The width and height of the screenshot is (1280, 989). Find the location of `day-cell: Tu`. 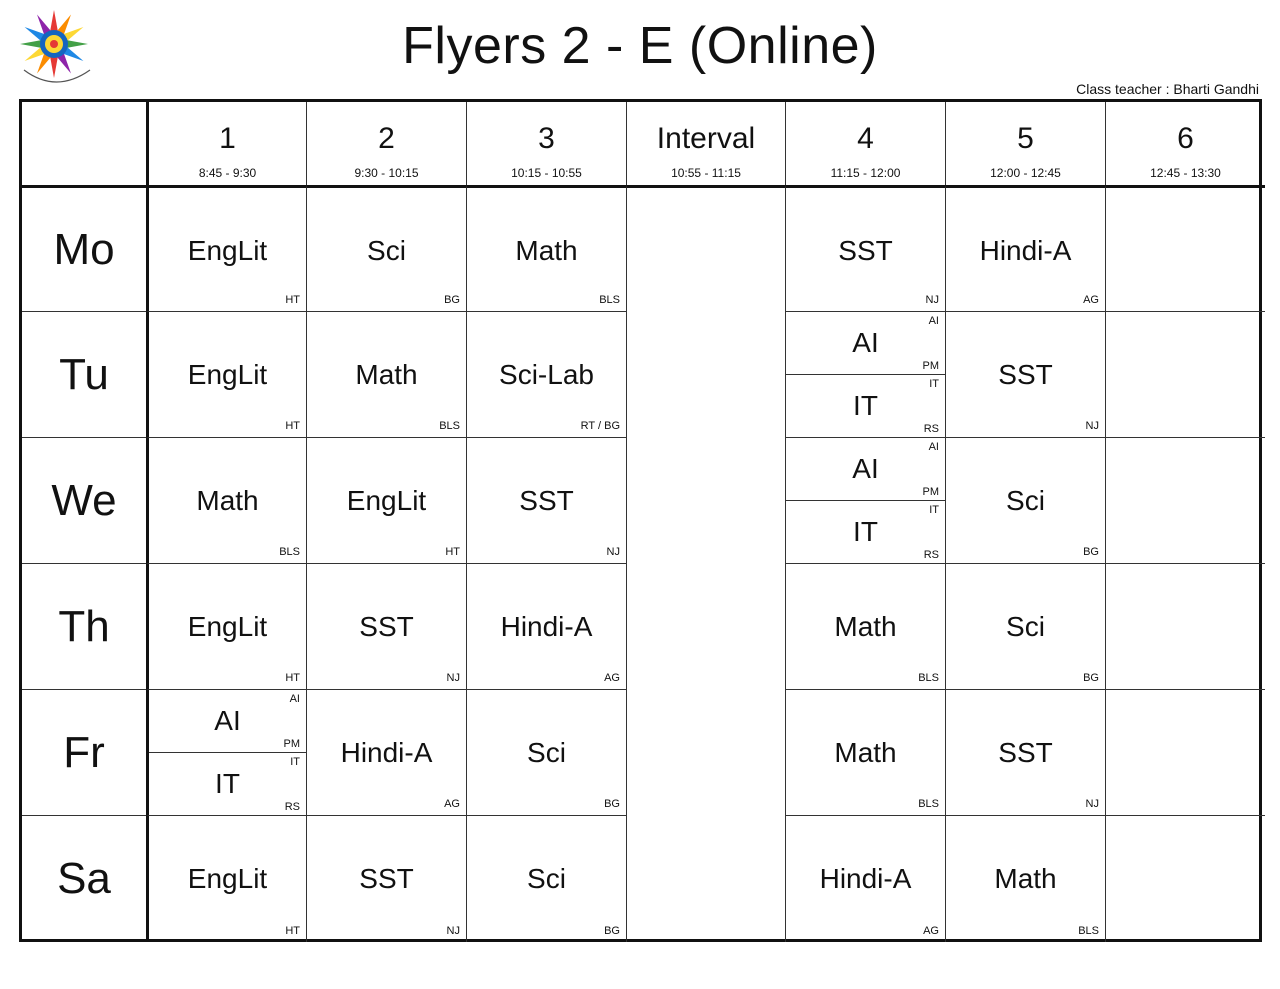

day-cell: Tu is located at coordinates (84, 374).